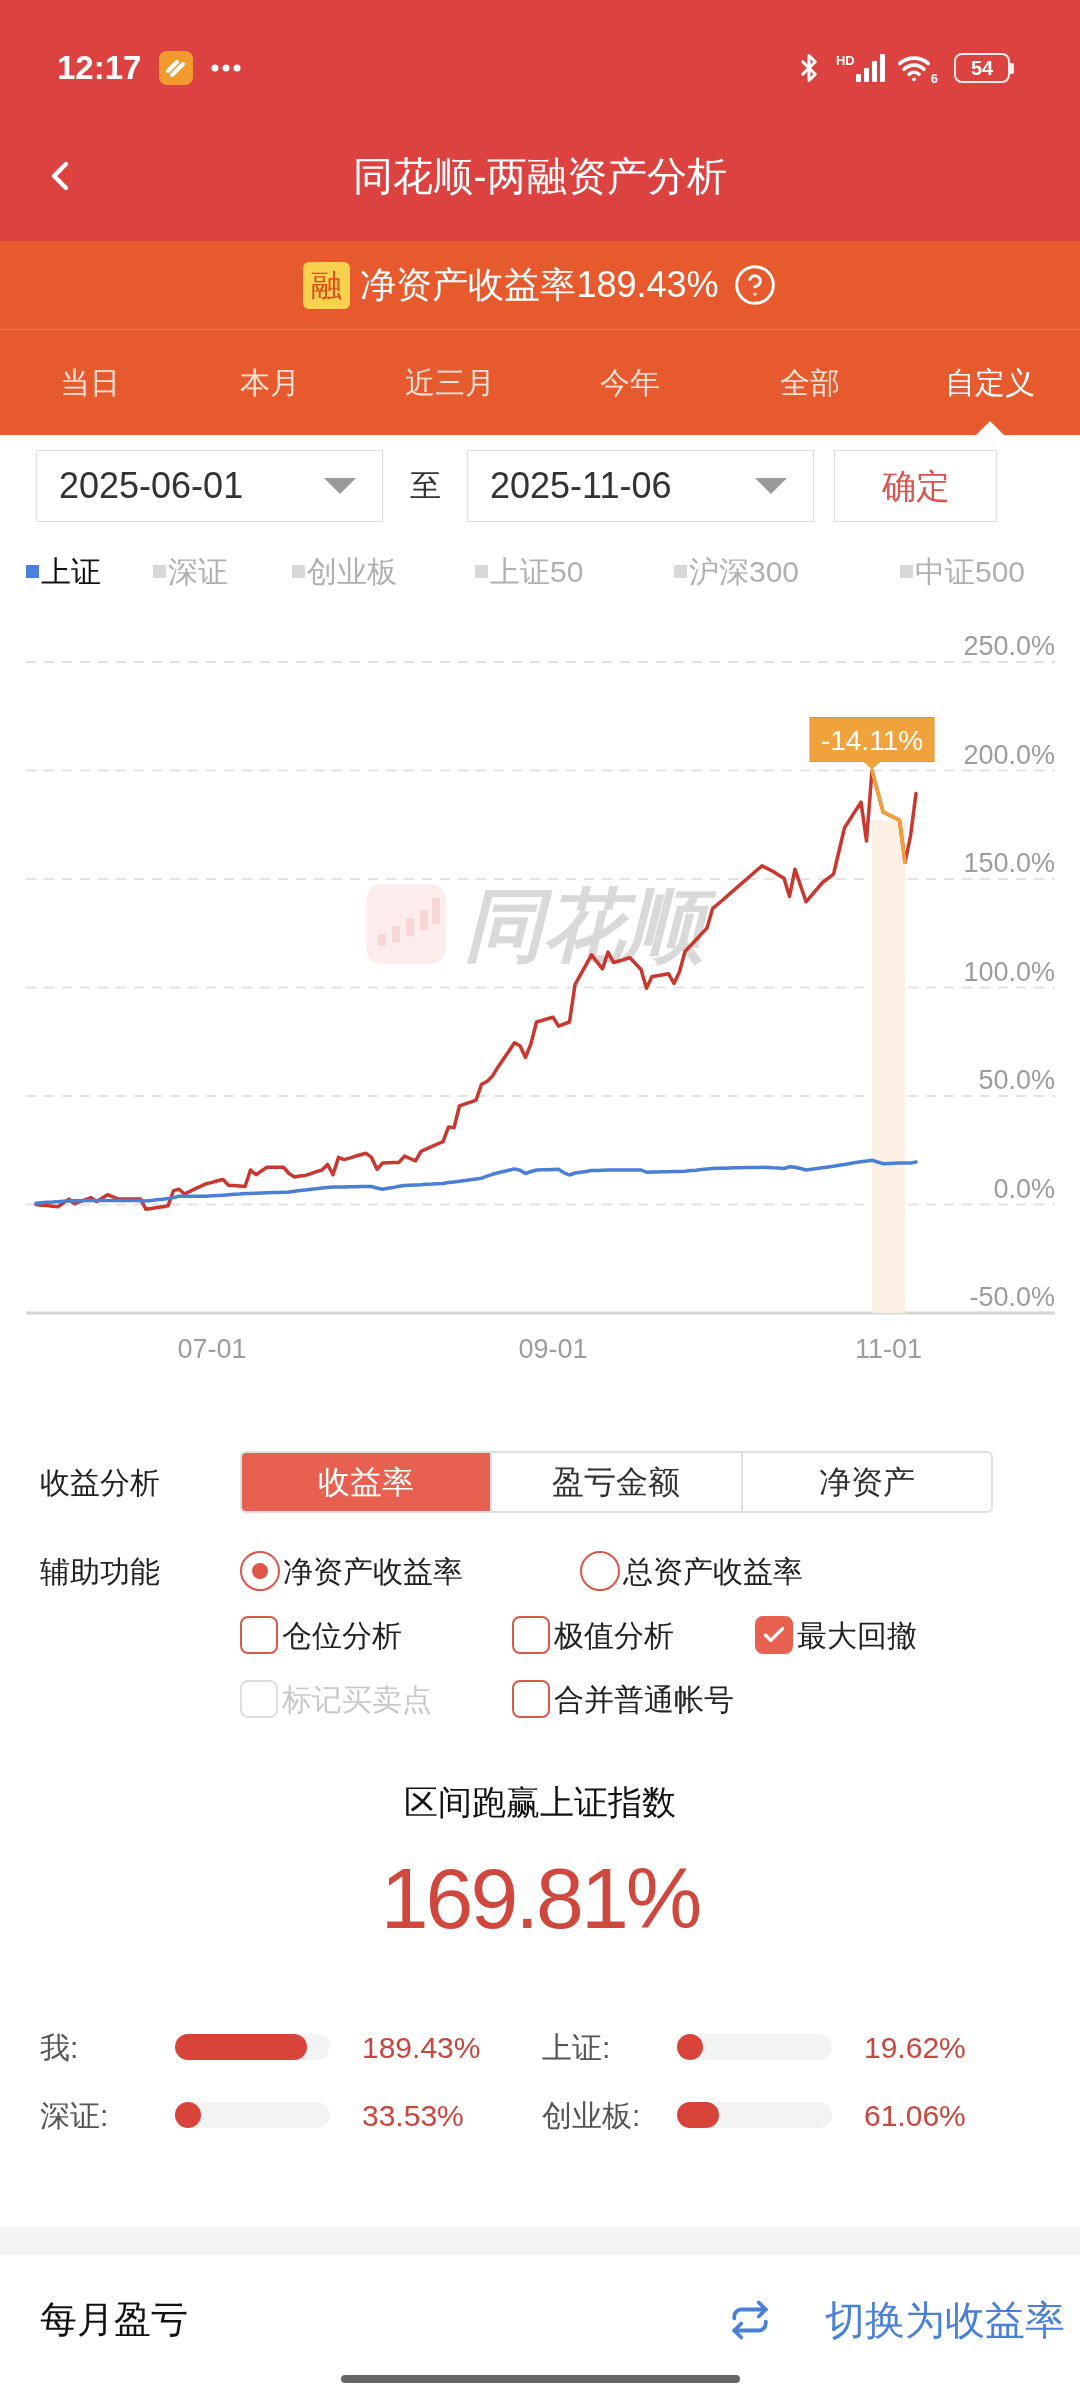  I want to click on y-axis-label: 50.0%, so click(1016, 1080).